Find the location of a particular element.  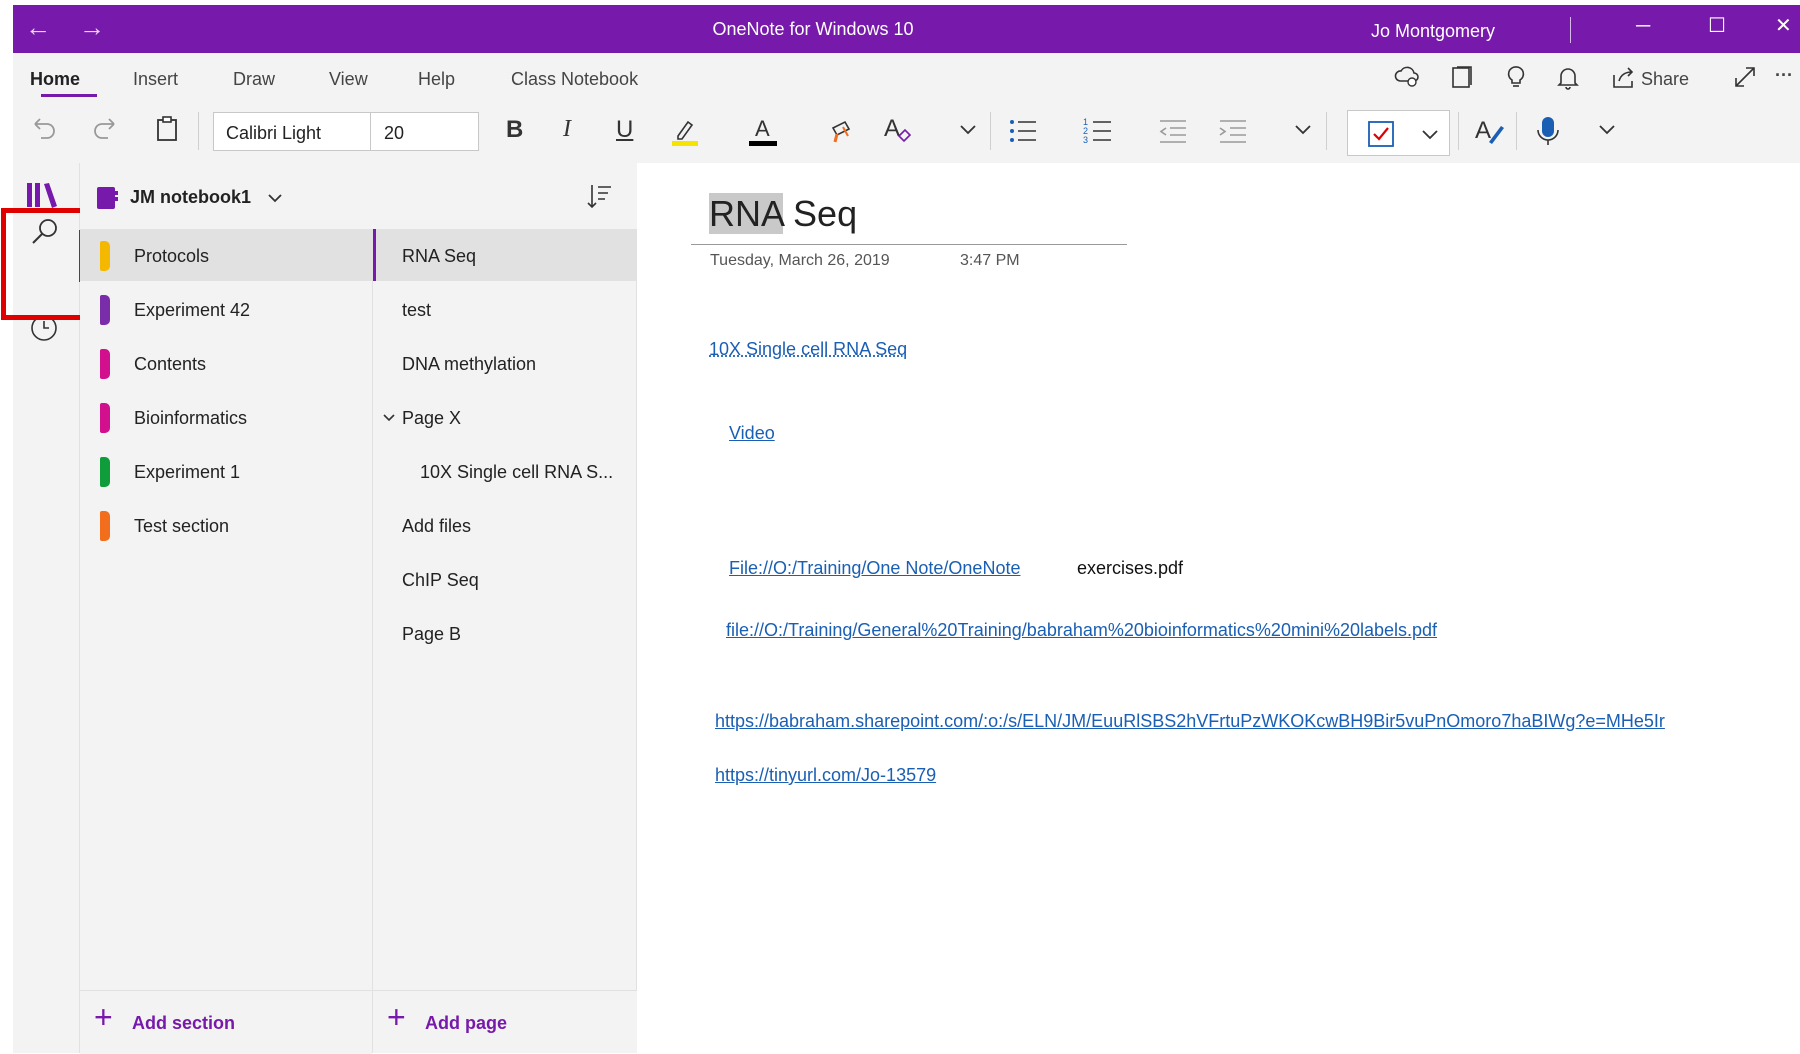

lightbulb-icon is located at coordinates (1516, 77).